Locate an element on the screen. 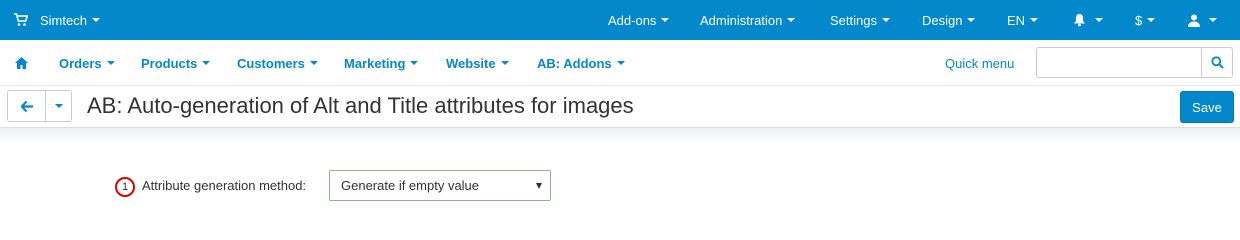  store-switcher: Simtech is located at coordinates (57, 20).